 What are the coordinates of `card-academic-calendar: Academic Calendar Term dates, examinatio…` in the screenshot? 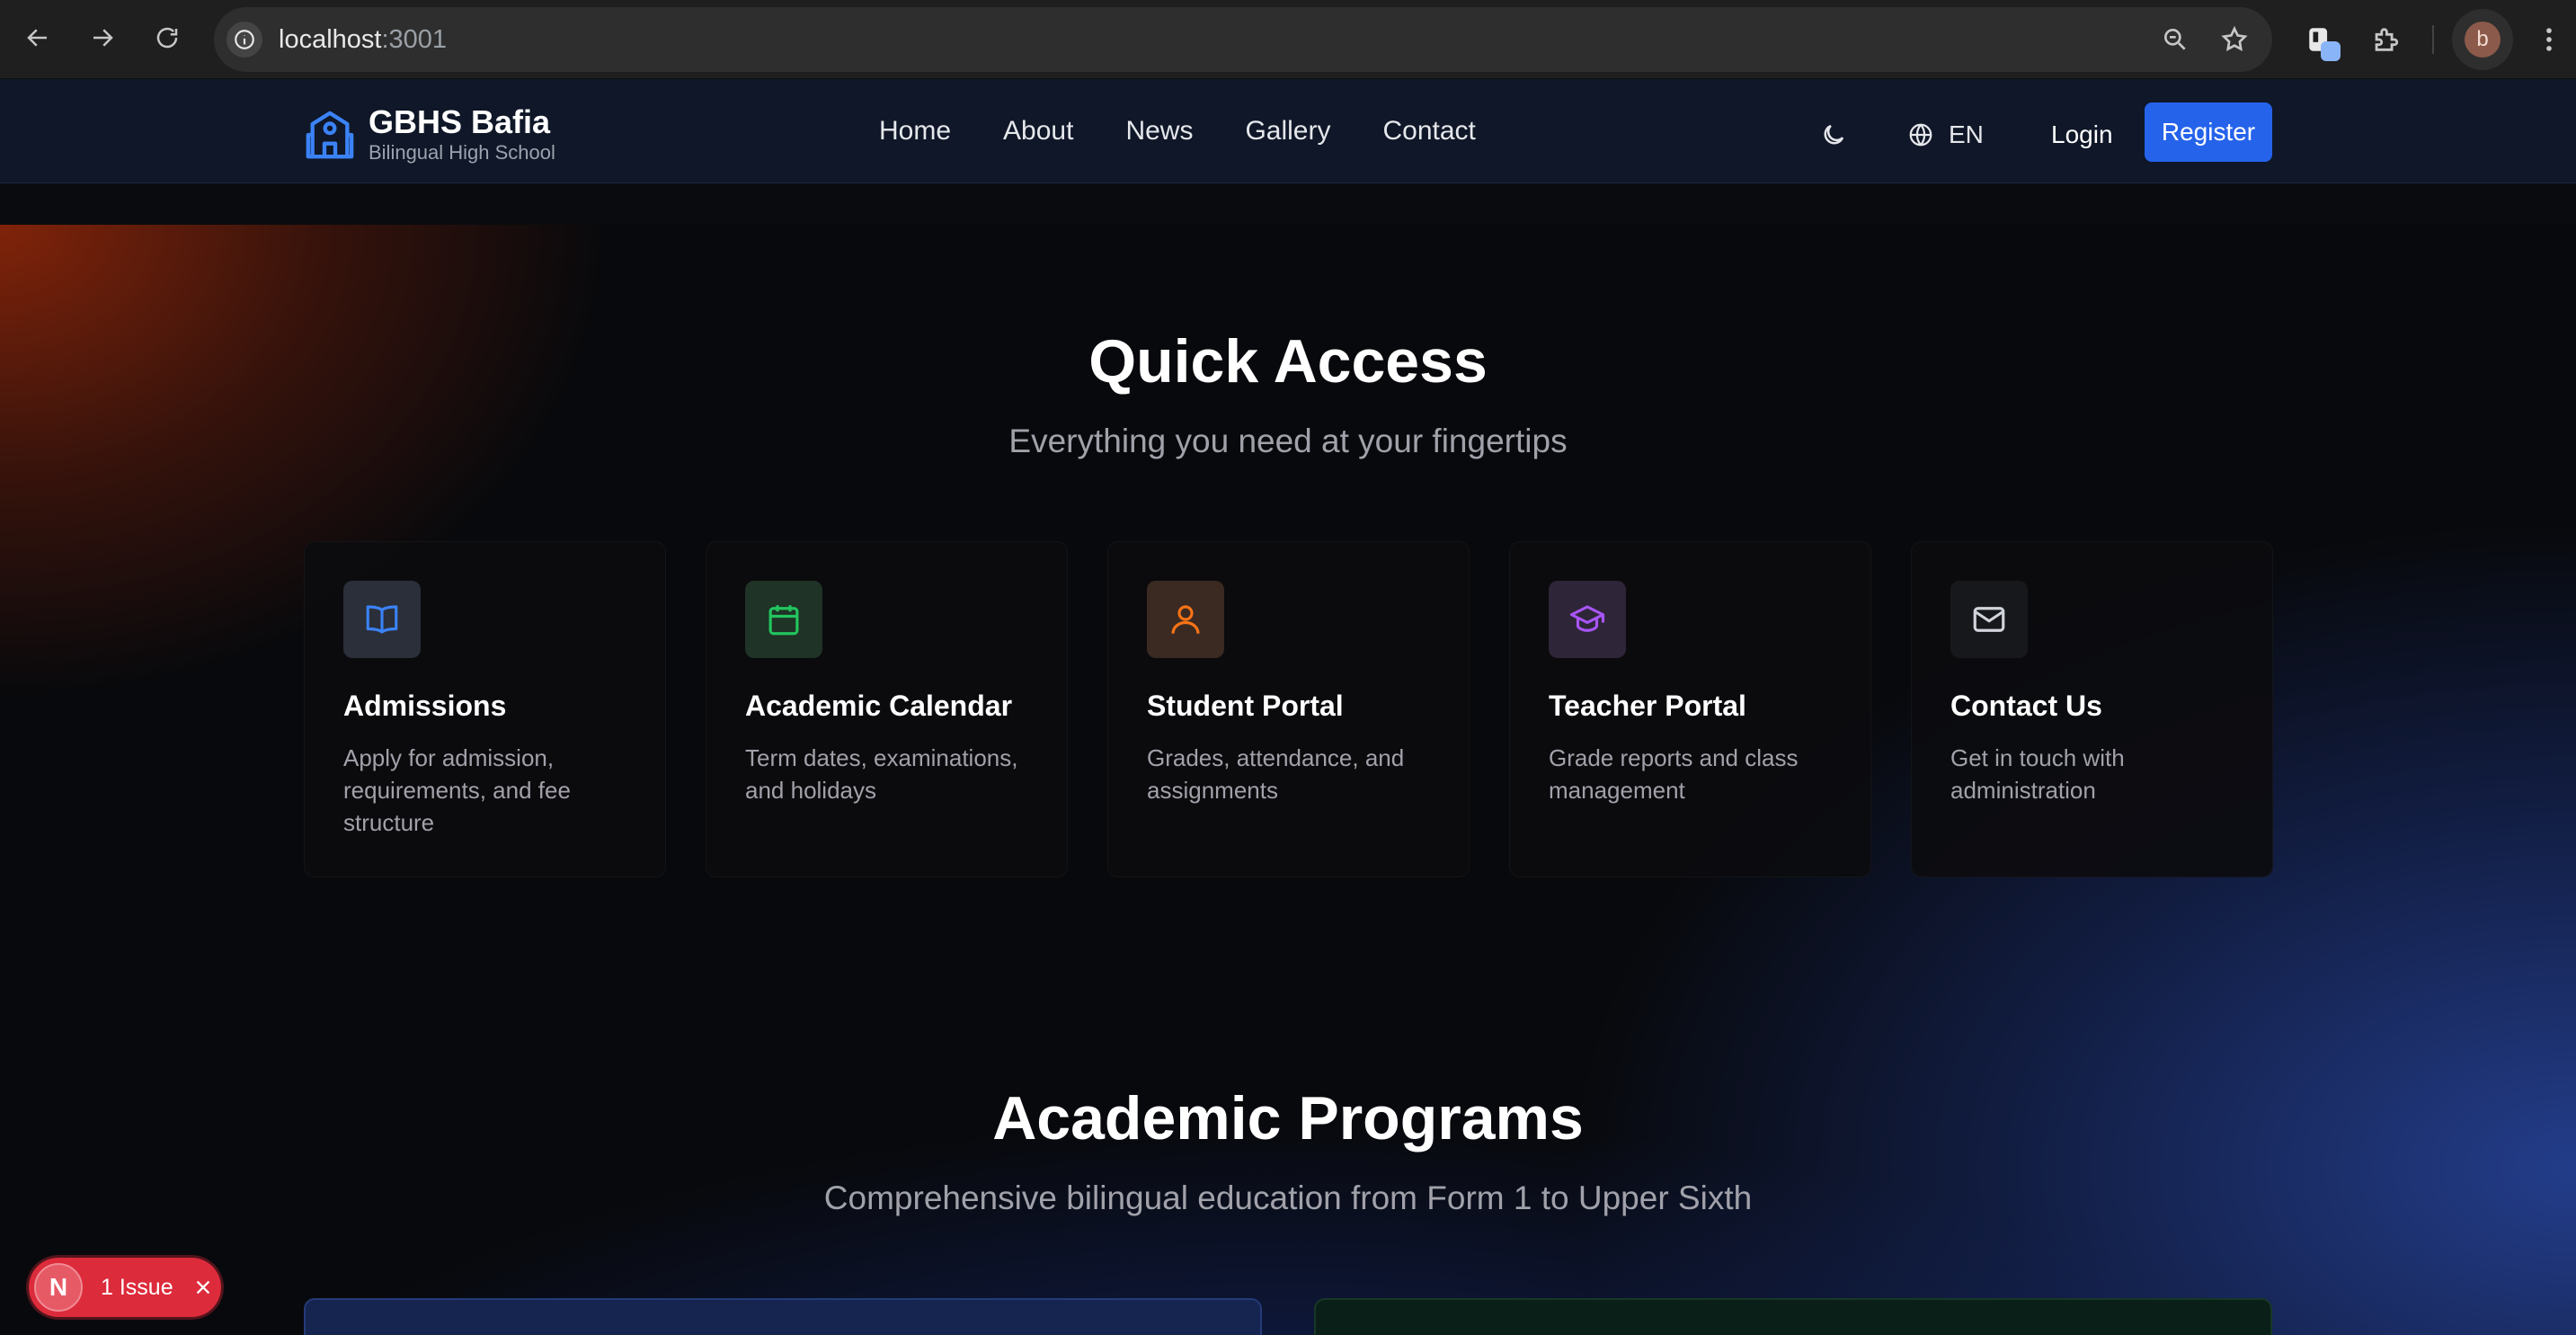 It's located at (887, 709).